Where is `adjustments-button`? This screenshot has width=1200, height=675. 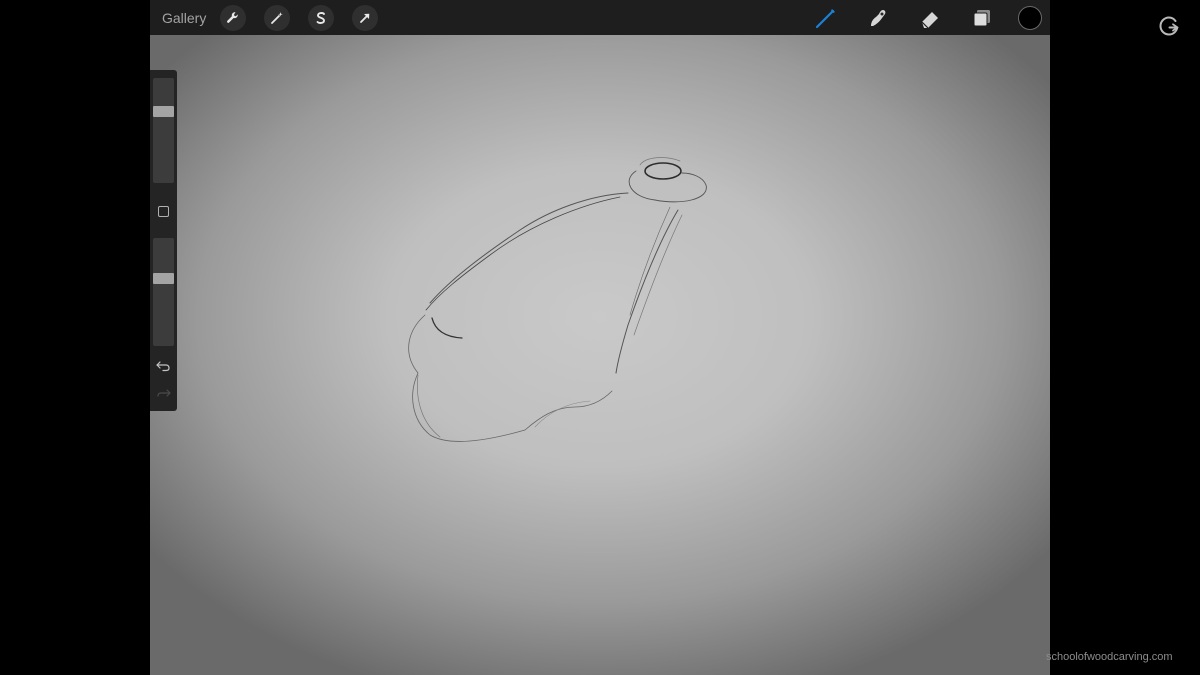
adjustments-button is located at coordinates (277, 17).